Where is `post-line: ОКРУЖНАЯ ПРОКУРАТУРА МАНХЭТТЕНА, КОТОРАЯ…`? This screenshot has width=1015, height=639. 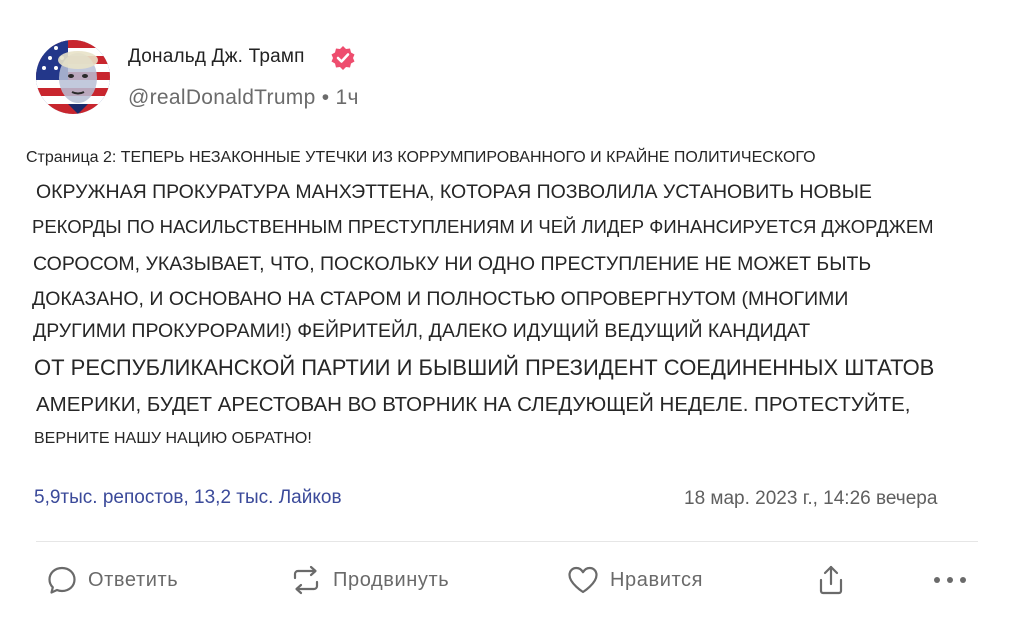 post-line: ОКРУЖНАЯ ПРОКУРАТУРА МАНХЭТТЕНА, КОТОРАЯ… is located at coordinates (454, 192).